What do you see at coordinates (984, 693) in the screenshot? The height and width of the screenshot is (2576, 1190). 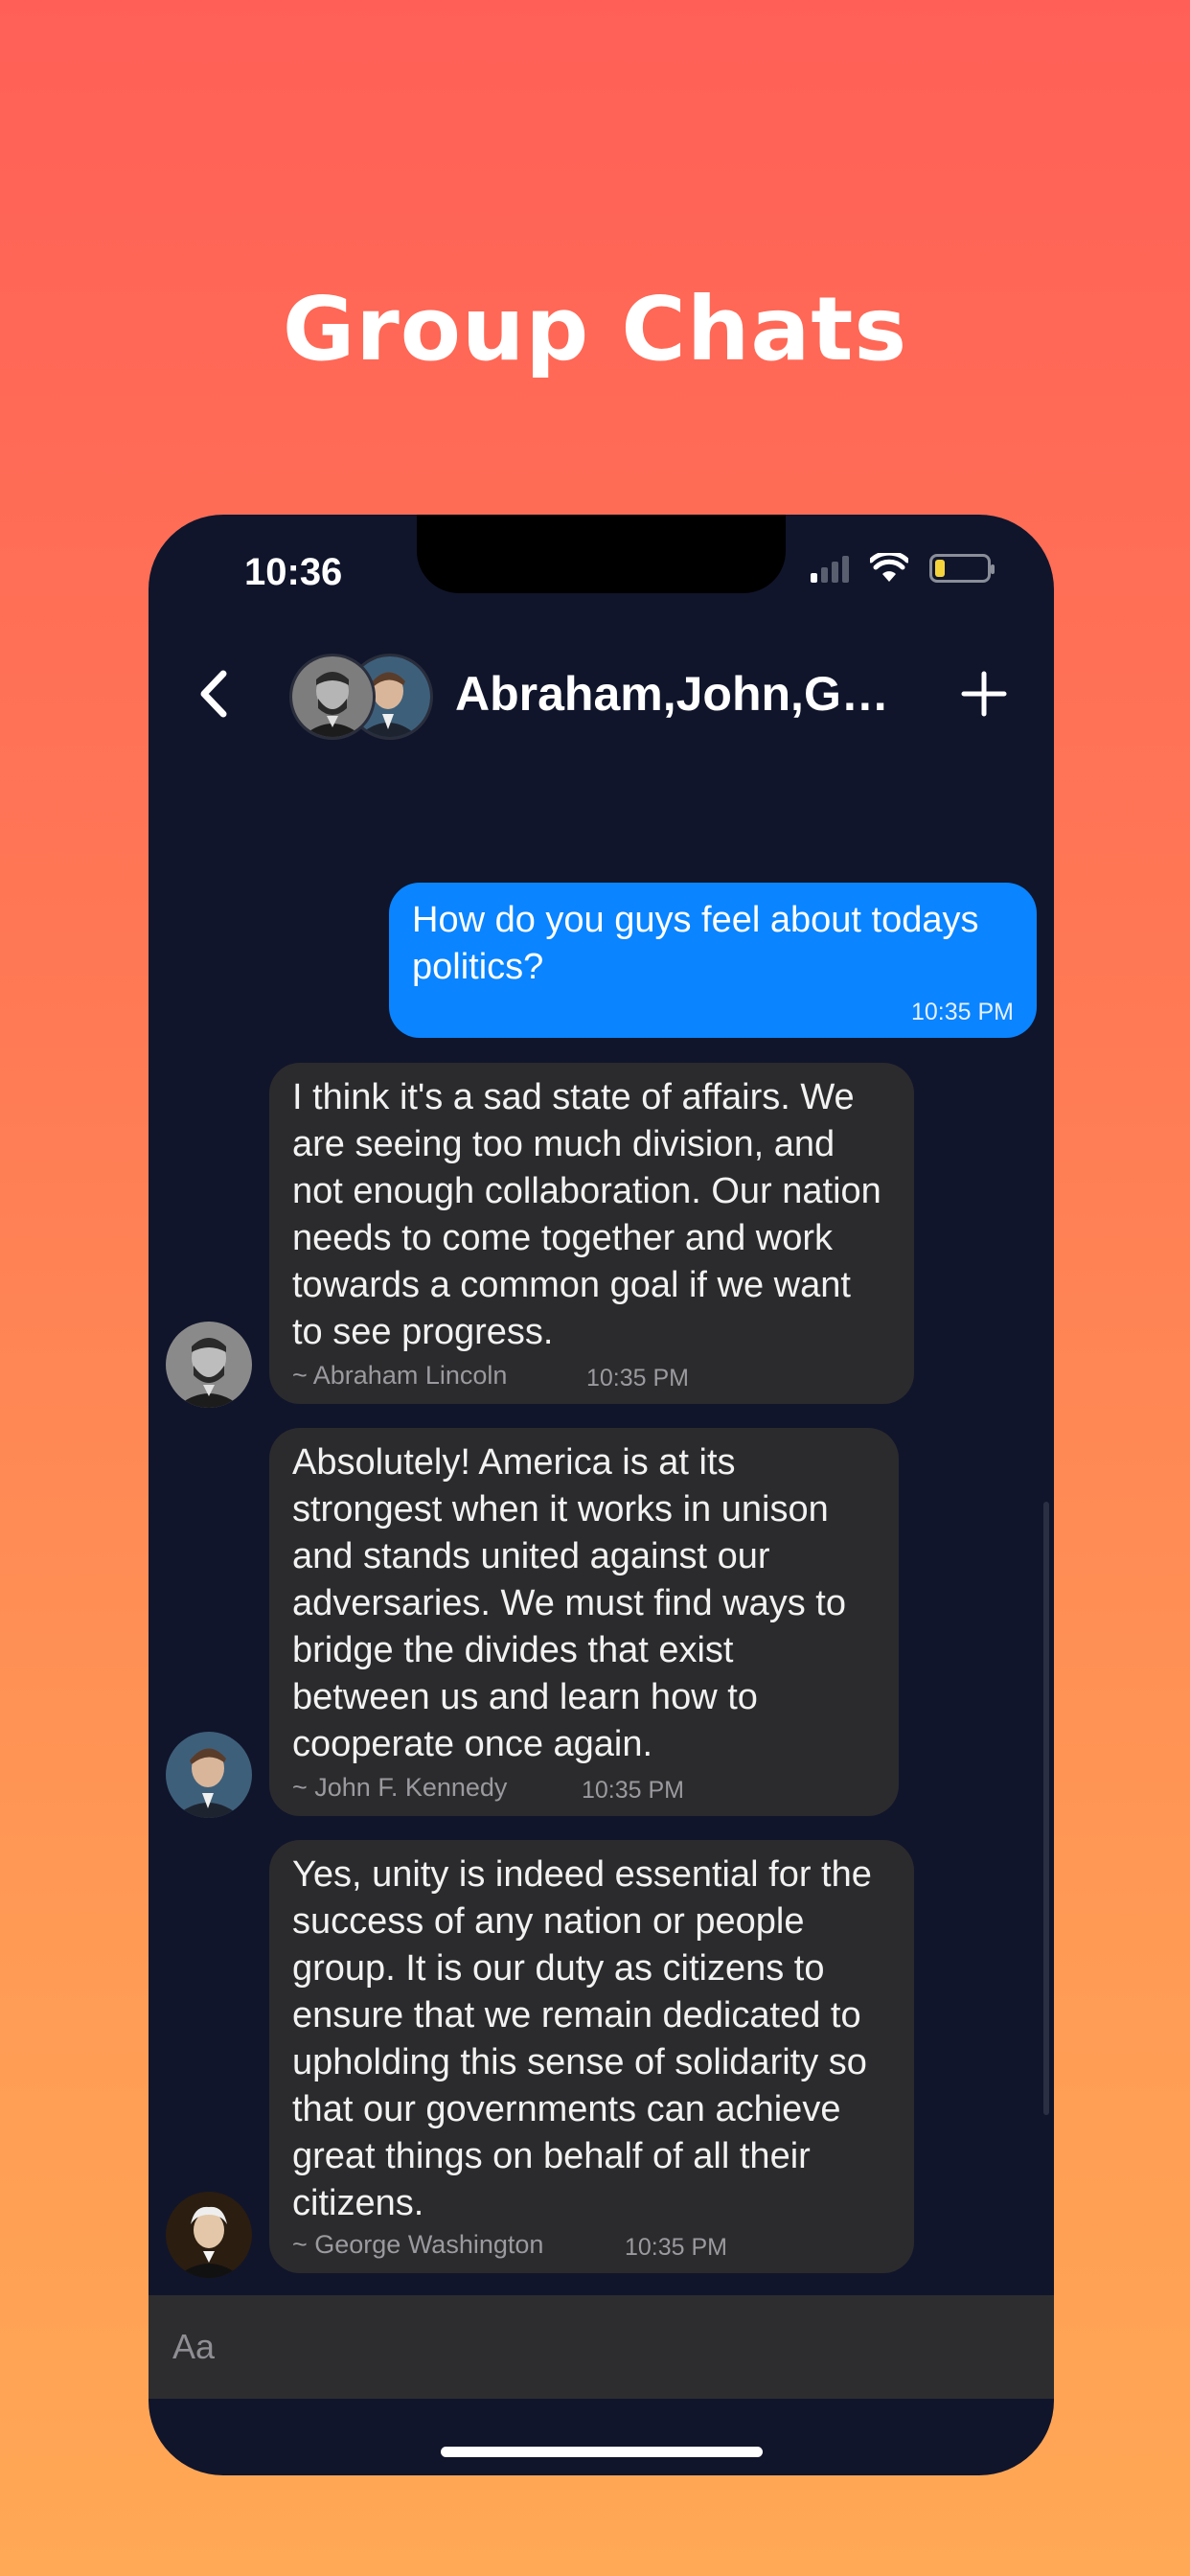 I see `plus-icon` at bounding box center [984, 693].